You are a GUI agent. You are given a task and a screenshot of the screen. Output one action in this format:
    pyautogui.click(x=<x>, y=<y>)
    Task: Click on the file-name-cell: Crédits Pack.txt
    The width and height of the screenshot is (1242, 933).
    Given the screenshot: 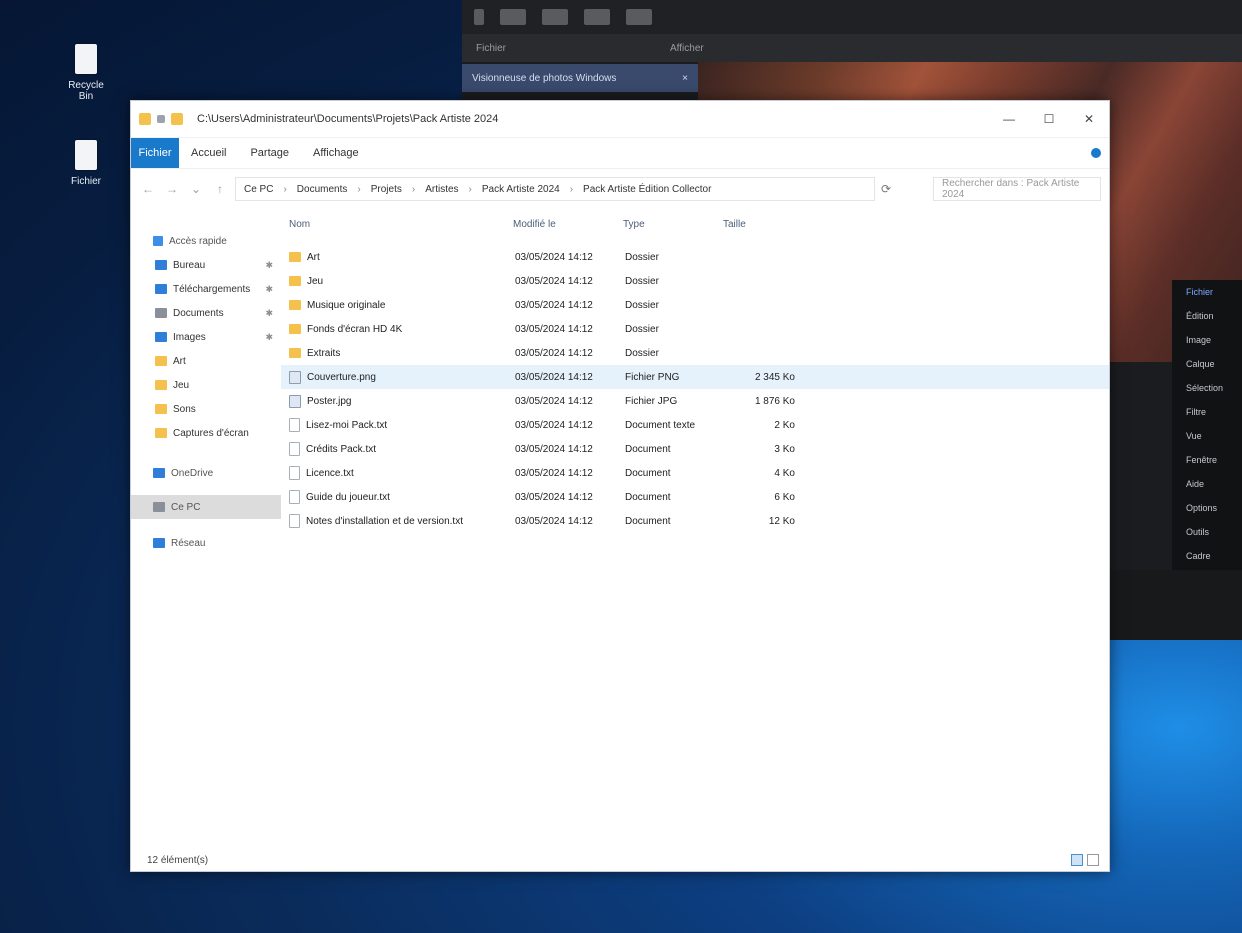 What is the action you would take?
    pyautogui.click(x=398, y=449)
    